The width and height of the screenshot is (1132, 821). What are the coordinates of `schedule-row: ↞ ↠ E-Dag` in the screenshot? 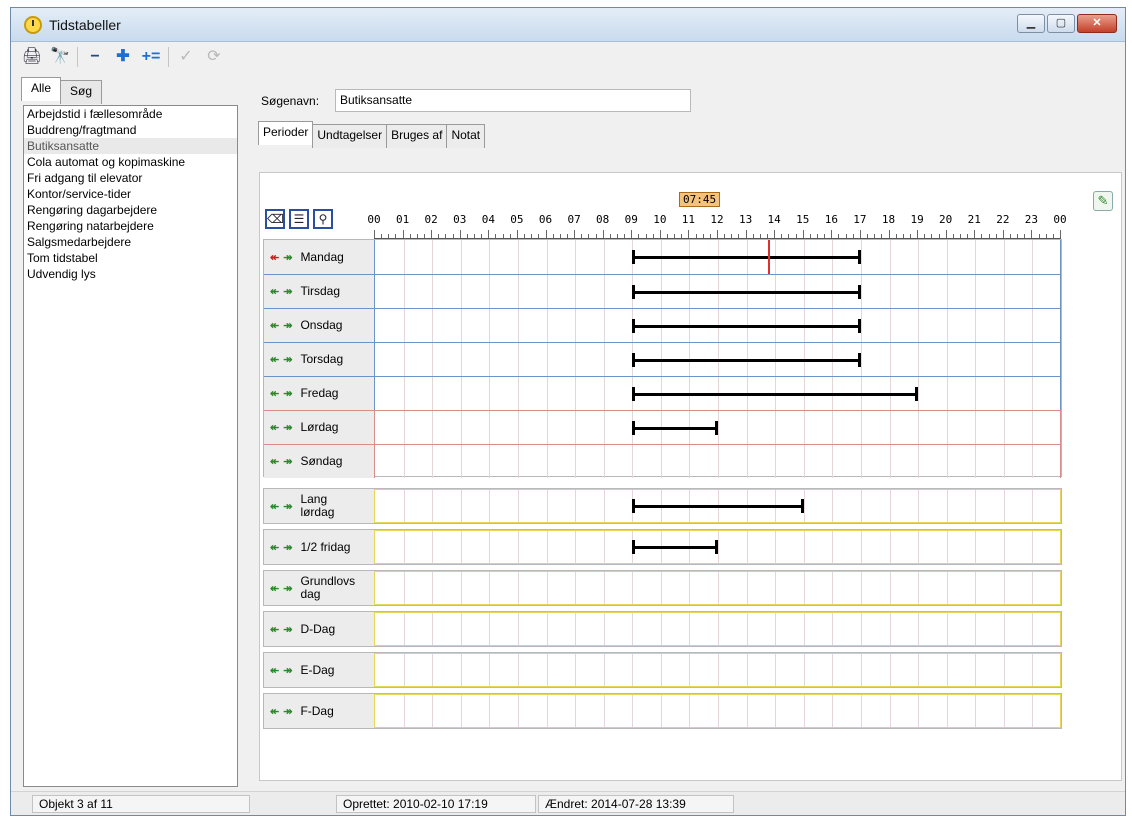 It's located at (662, 670).